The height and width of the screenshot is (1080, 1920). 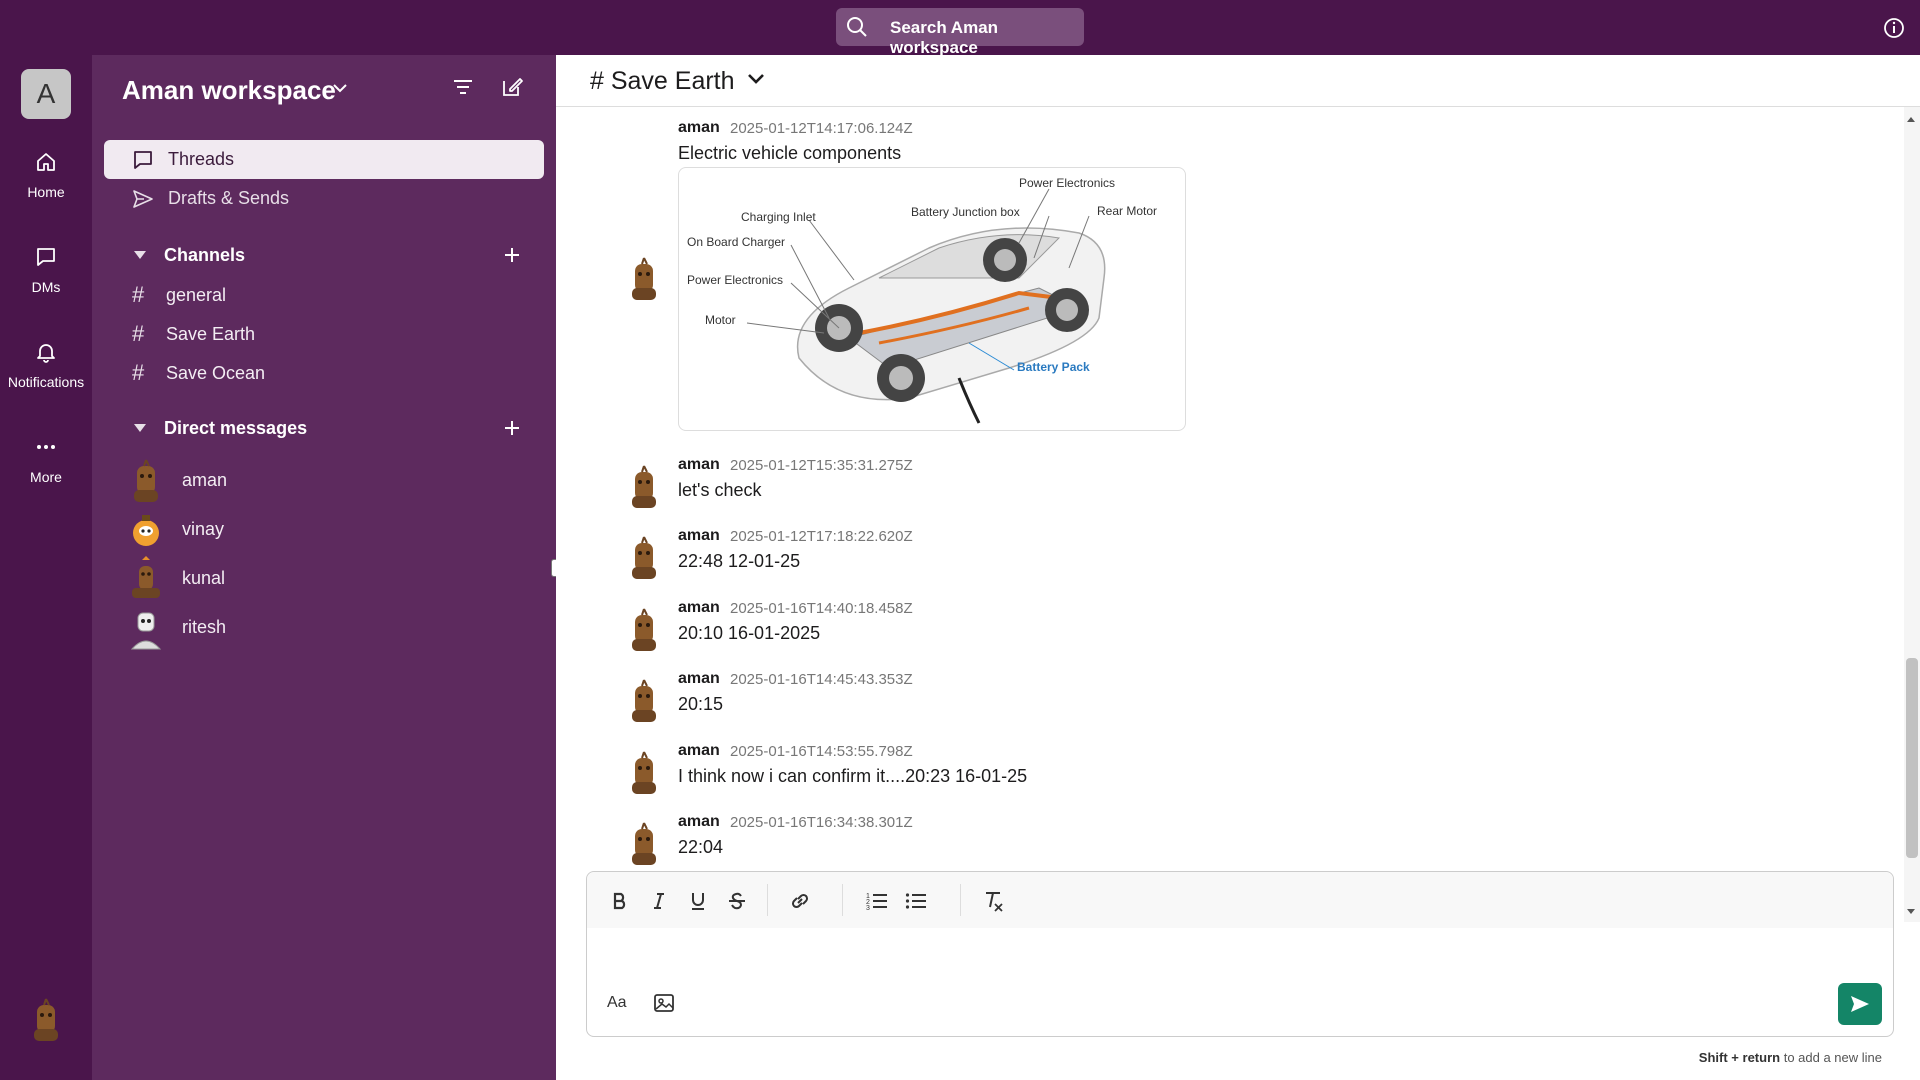 I want to click on formatting-toolbar: 123, so click(x=1240, y=900).